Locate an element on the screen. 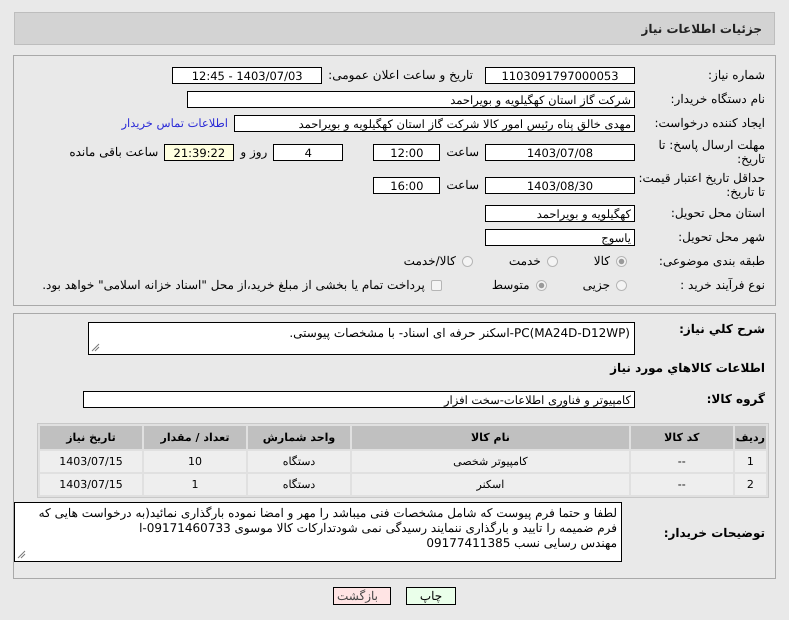 This screenshot has height=620, width=789. radio-label: جزیی is located at coordinates (596, 285).